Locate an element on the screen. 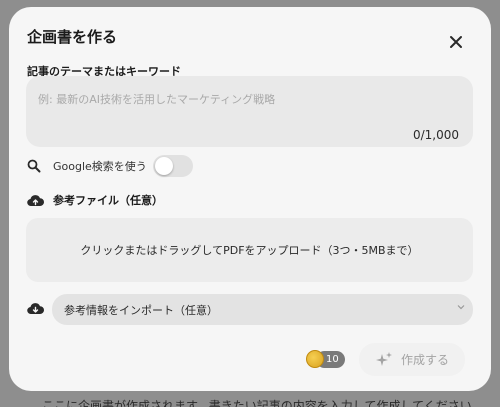 The image size is (500, 407). character-counter: 0/1,000 is located at coordinates (435, 135).